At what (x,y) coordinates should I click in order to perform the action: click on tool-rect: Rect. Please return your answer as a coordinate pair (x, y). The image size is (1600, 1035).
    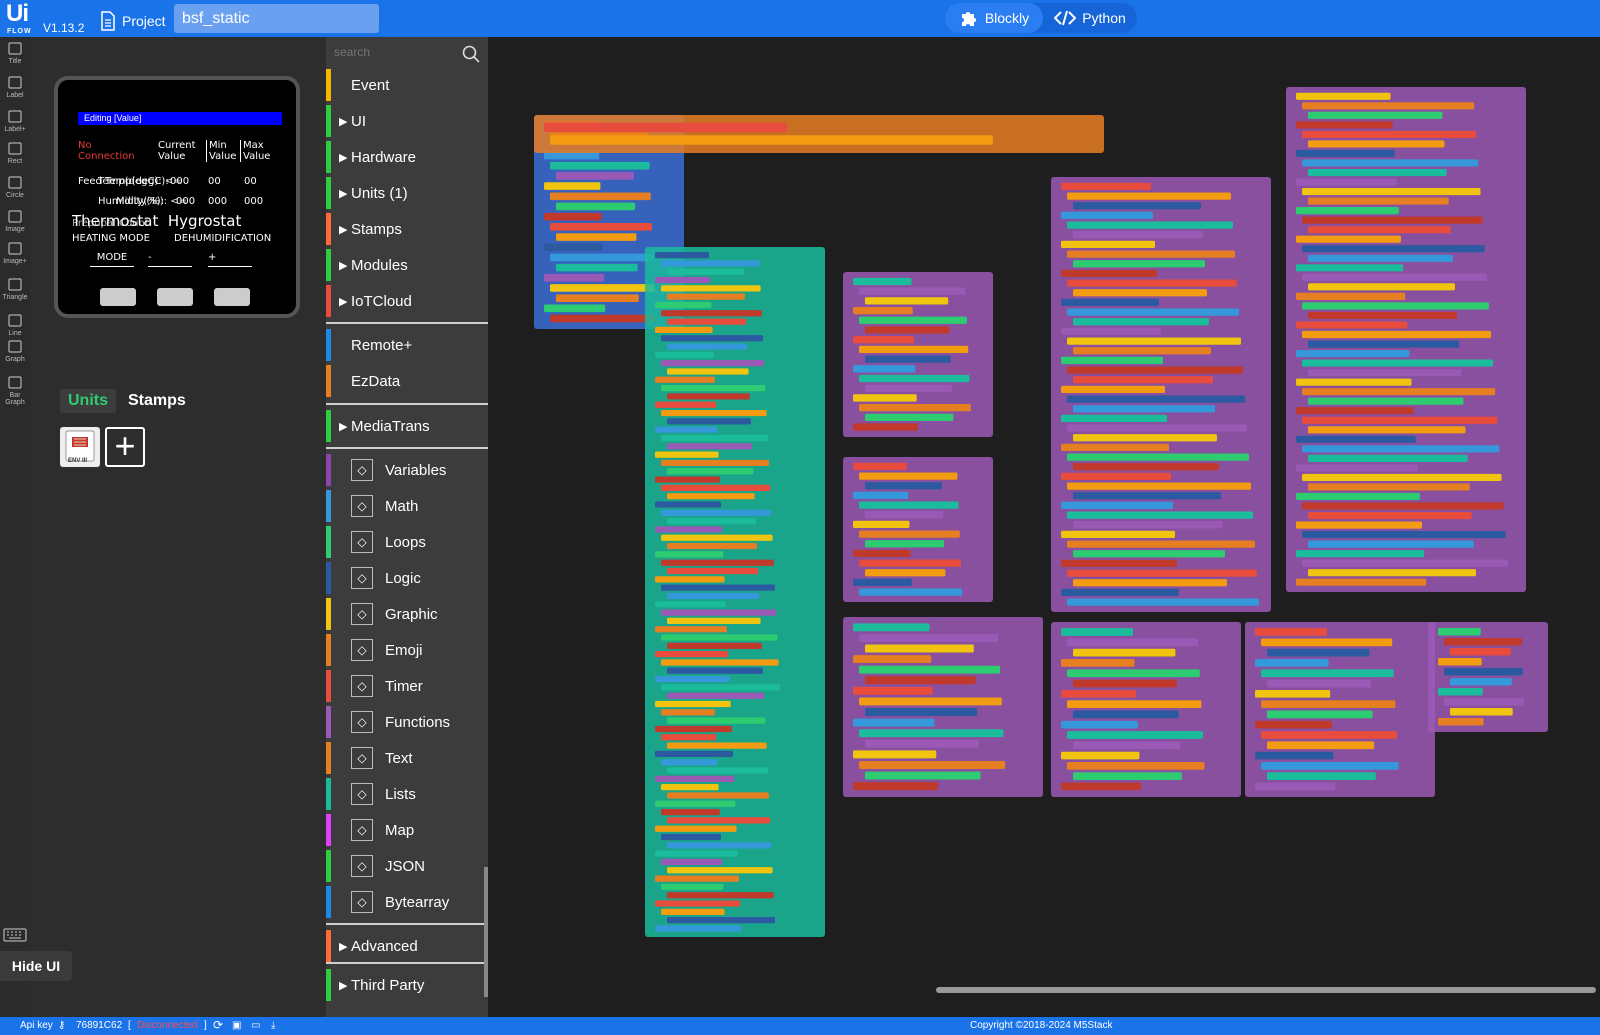
    Looking at the image, I should click on (15, 153).